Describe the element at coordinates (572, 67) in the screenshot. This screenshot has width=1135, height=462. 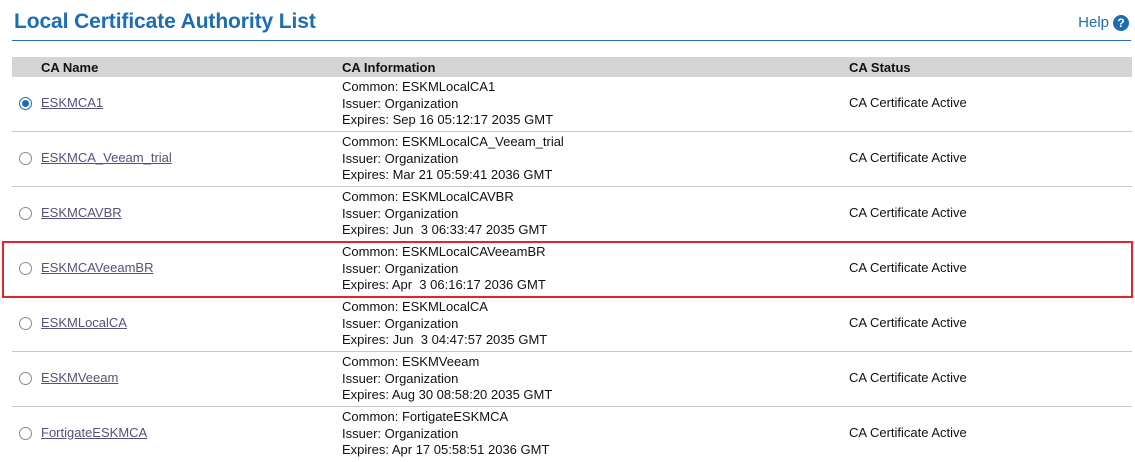
I see `table-header: CA Name CA Information CA Status` at that location.